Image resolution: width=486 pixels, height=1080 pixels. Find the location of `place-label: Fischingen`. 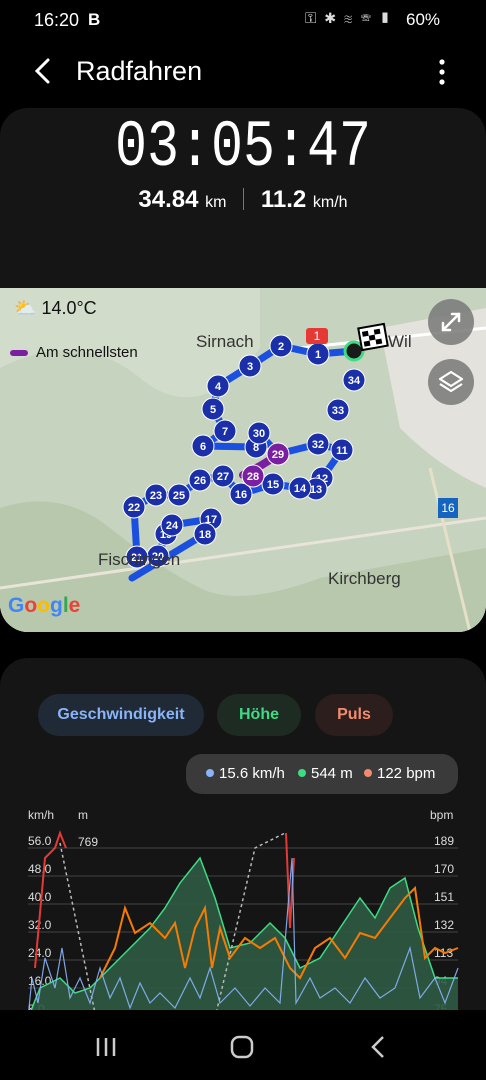

place-label: Fischingen is located at coordinates (139, 559).